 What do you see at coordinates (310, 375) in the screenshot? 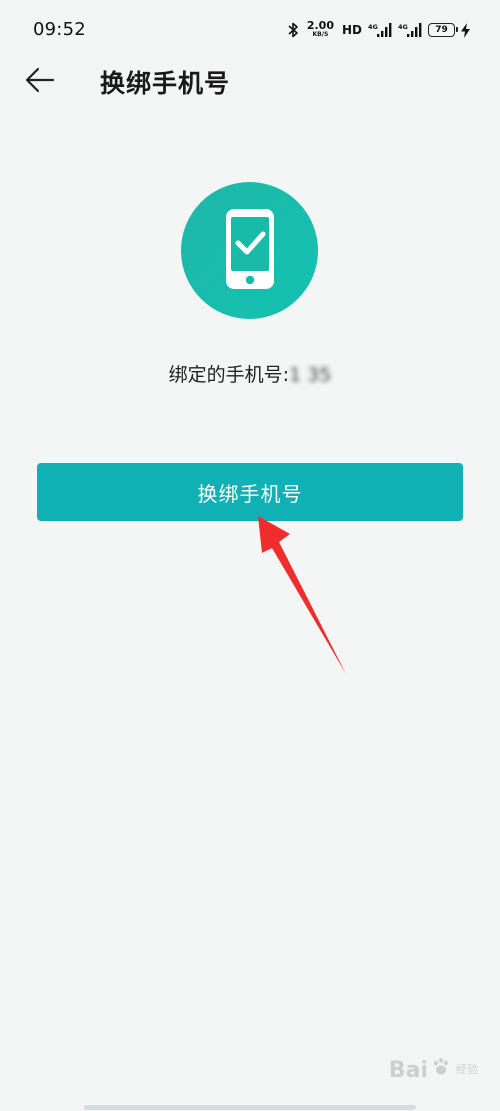
I see `bound-phone-number: 1 35` at bounding box center [310, 375].